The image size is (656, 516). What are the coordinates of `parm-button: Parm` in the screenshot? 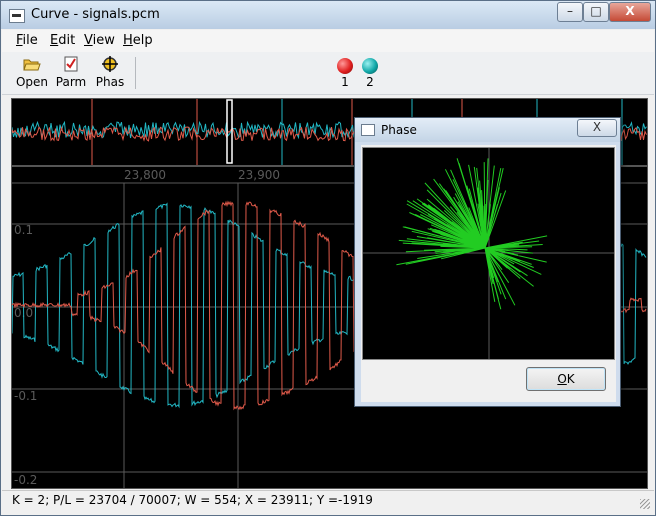 It's located at (71, 72).